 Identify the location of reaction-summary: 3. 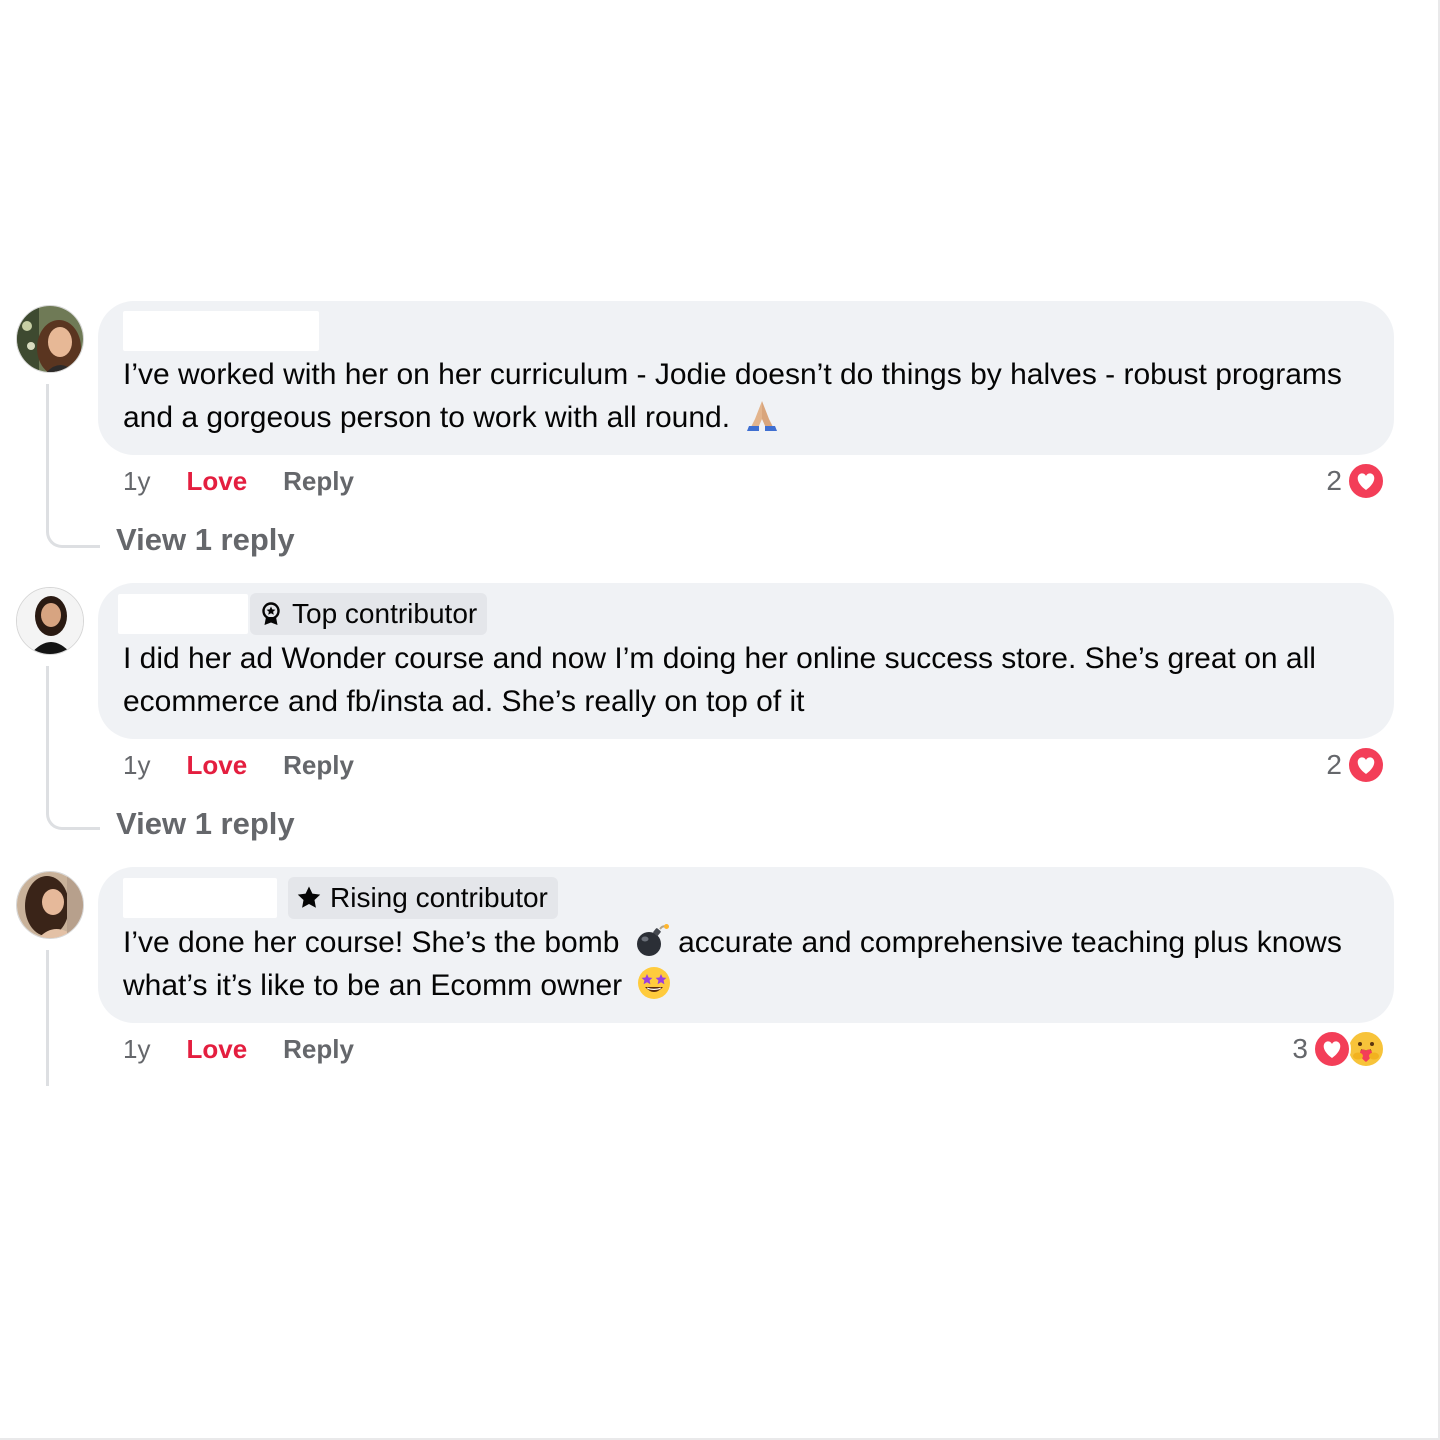
(1339, 1049).